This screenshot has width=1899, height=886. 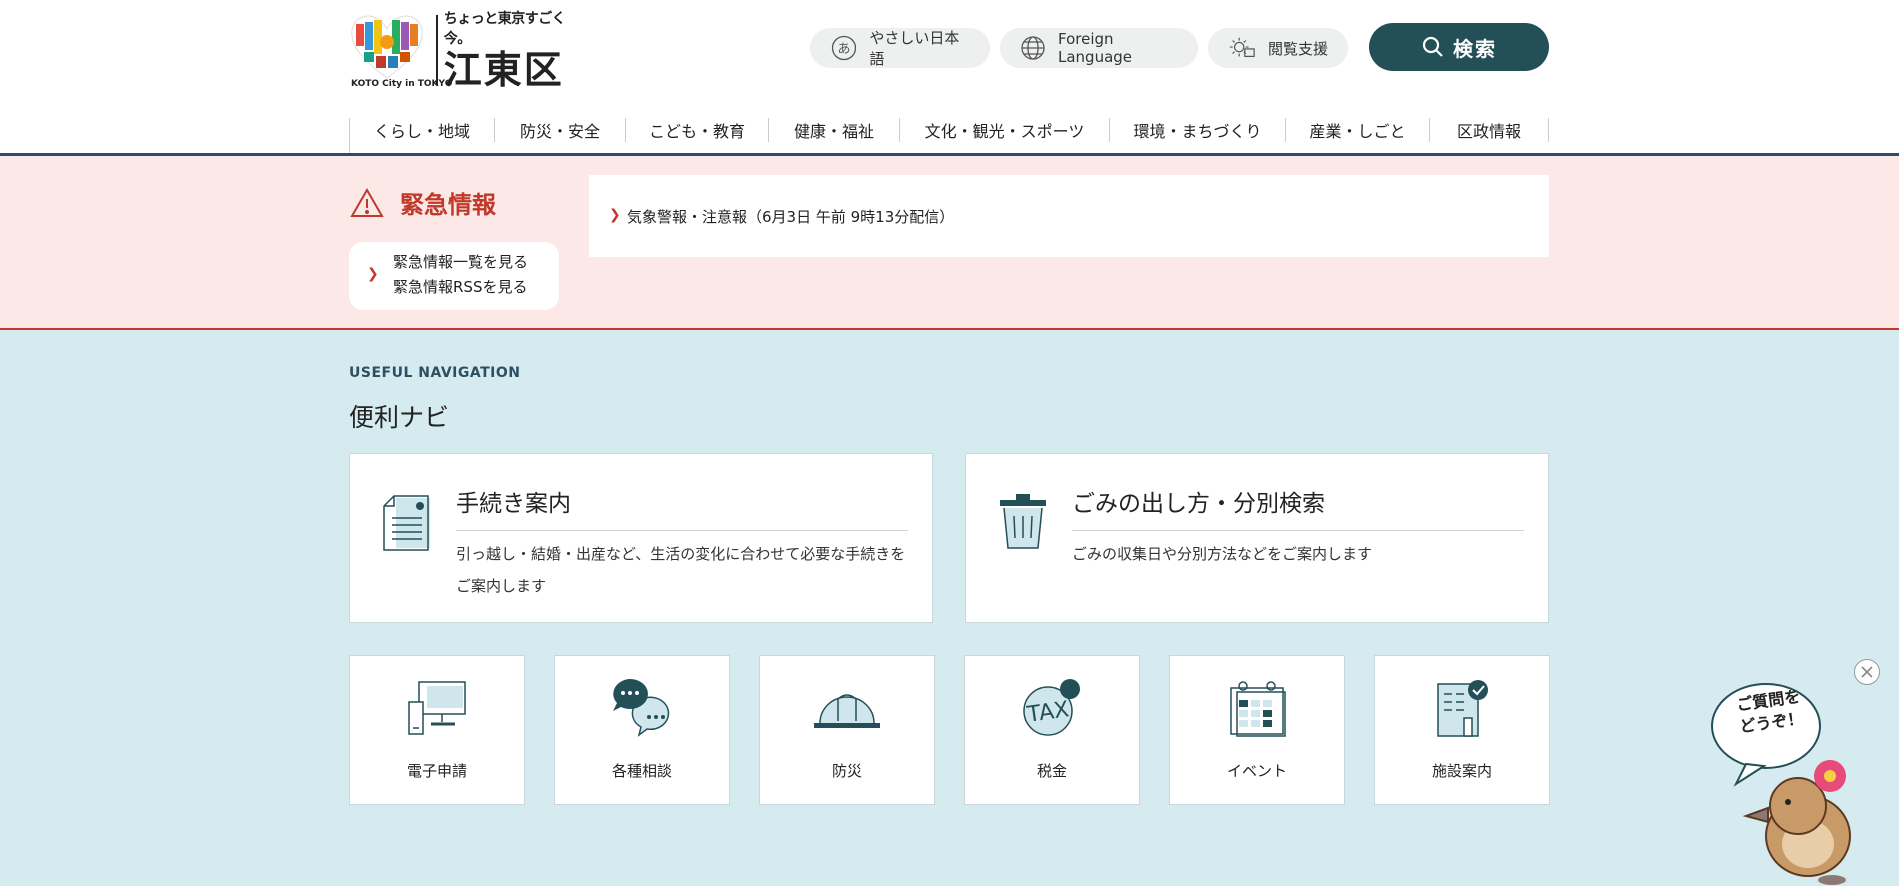 I want to click on garbage-search-card: ごみの出し方・分別検索 ごみの収集日や分別方法などをご案内します, so click(x=1257, y=538).